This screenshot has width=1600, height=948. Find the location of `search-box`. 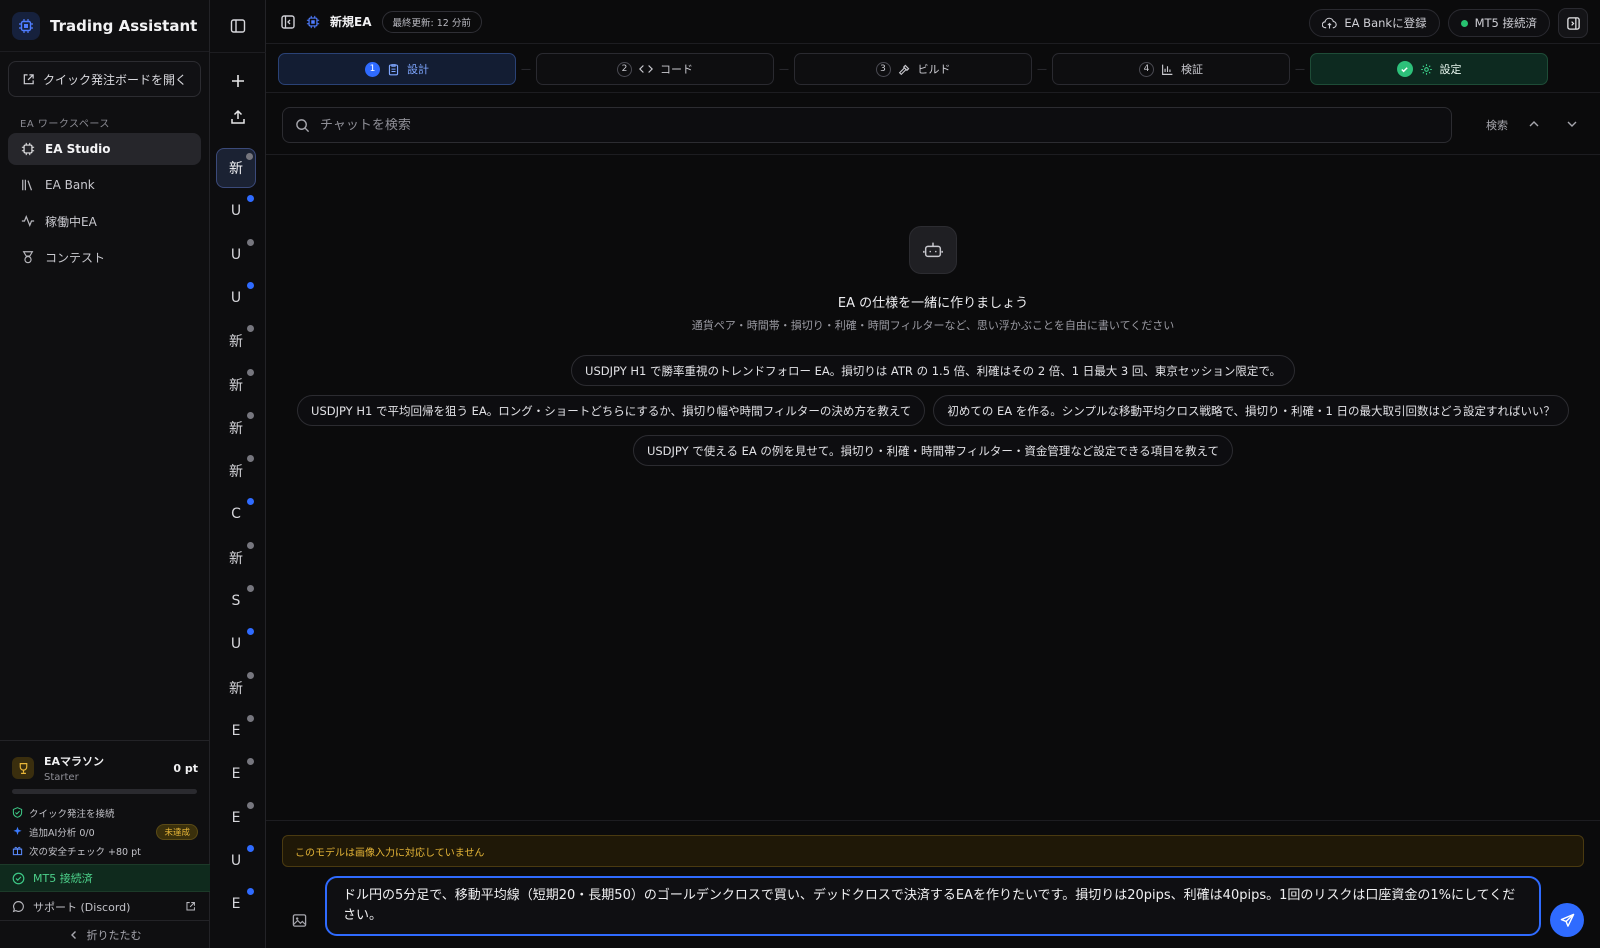

search-box is located at coordinates (867, 125).